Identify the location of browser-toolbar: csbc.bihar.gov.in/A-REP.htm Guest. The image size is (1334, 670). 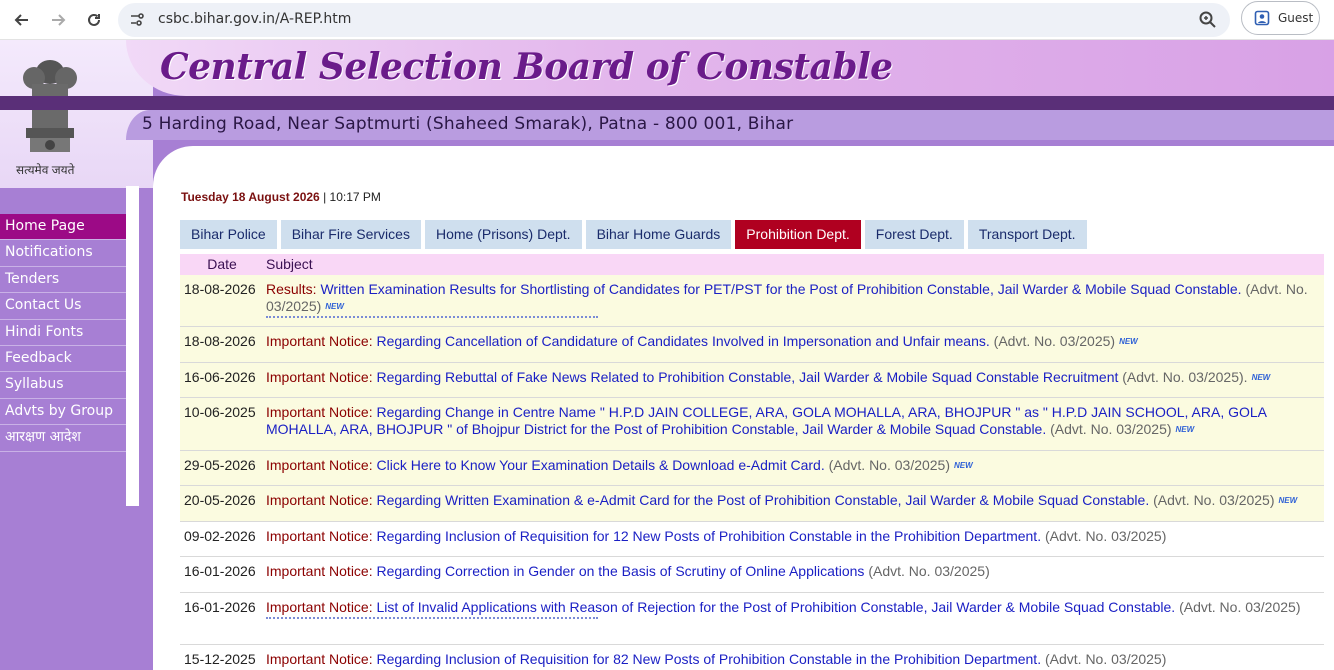
(667, 20).